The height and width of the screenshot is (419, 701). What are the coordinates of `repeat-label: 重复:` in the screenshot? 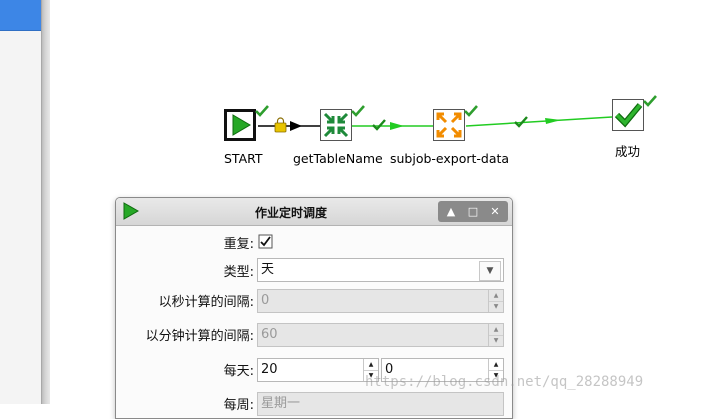 It's located at (238, 244).